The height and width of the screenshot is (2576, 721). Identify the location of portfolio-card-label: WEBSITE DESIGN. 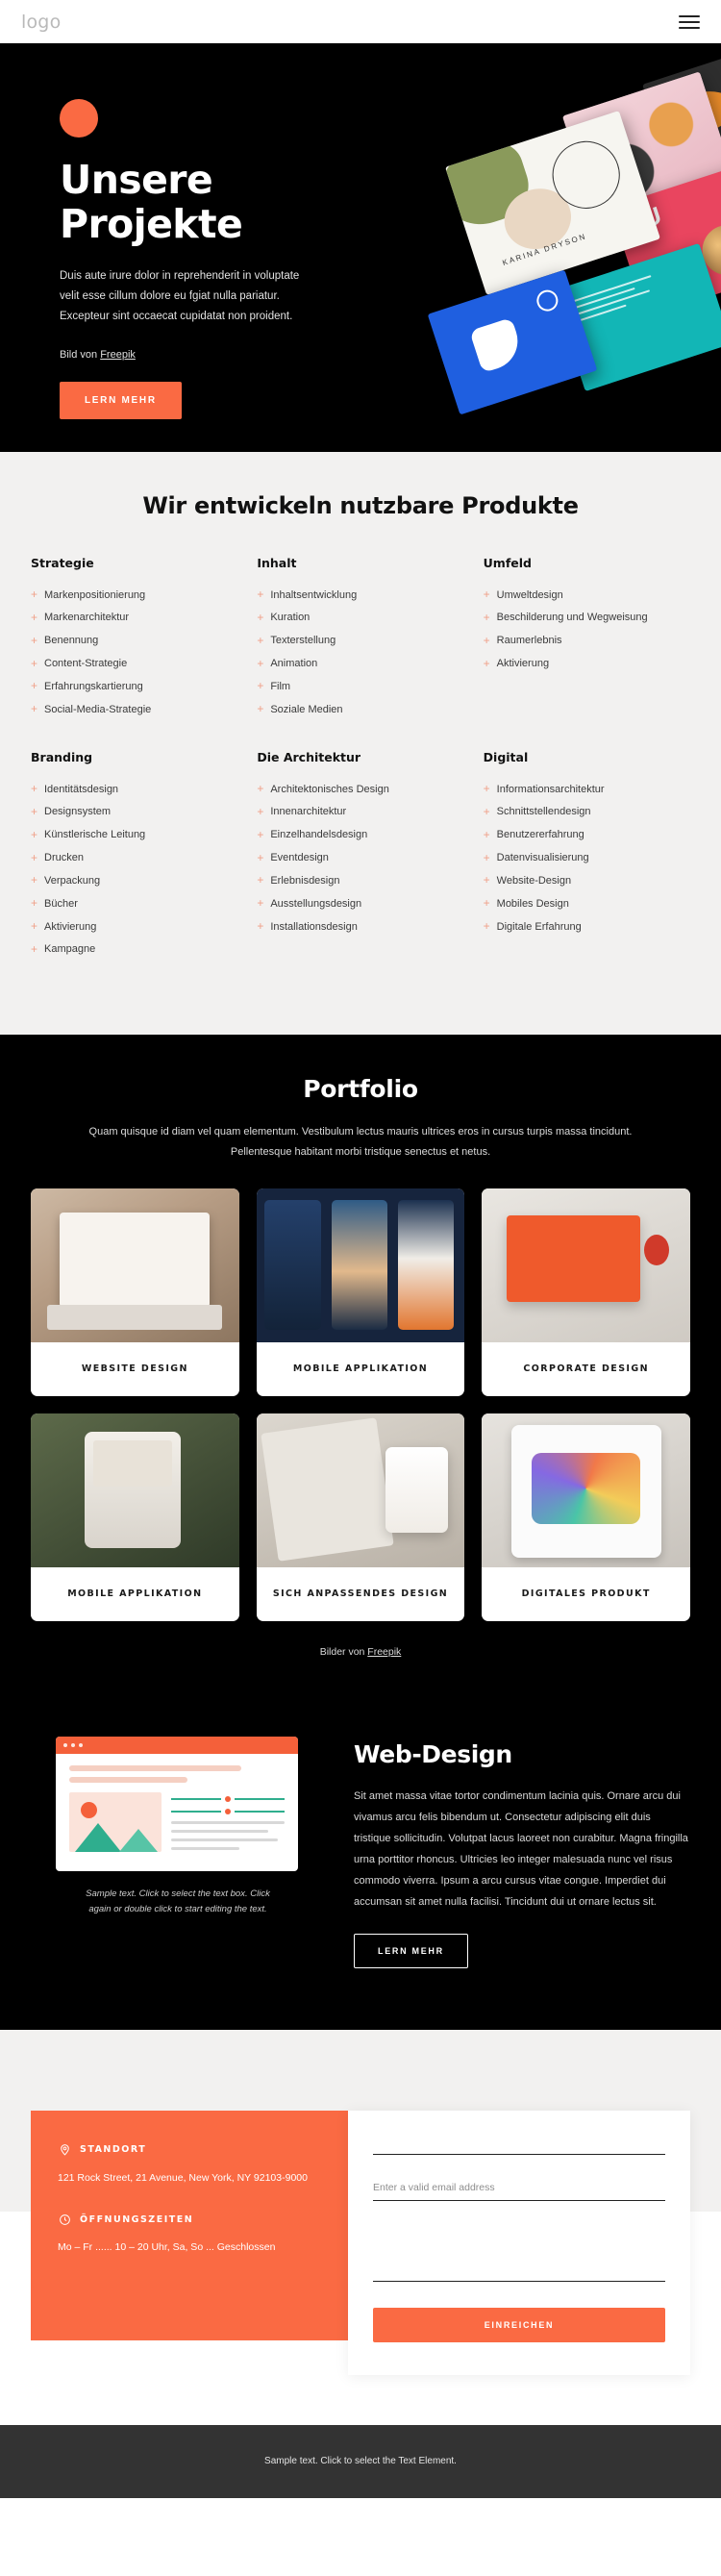
(134, 1369).